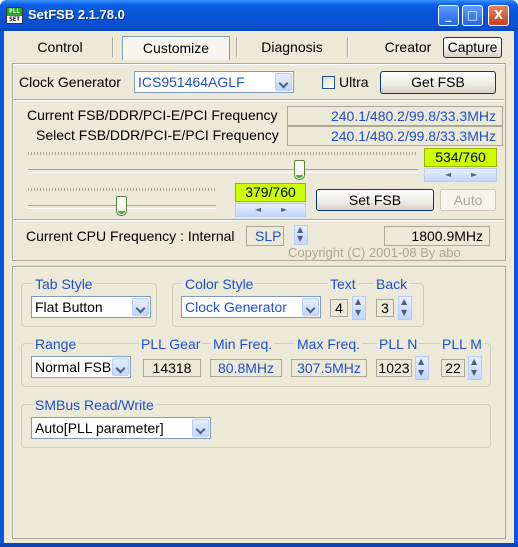 This screenshot has width=518, height=547. What do you see at coordinates (460, 157) in the screenshot?
I see `slider1-value: 534/760` at bounding box center [460, 157].